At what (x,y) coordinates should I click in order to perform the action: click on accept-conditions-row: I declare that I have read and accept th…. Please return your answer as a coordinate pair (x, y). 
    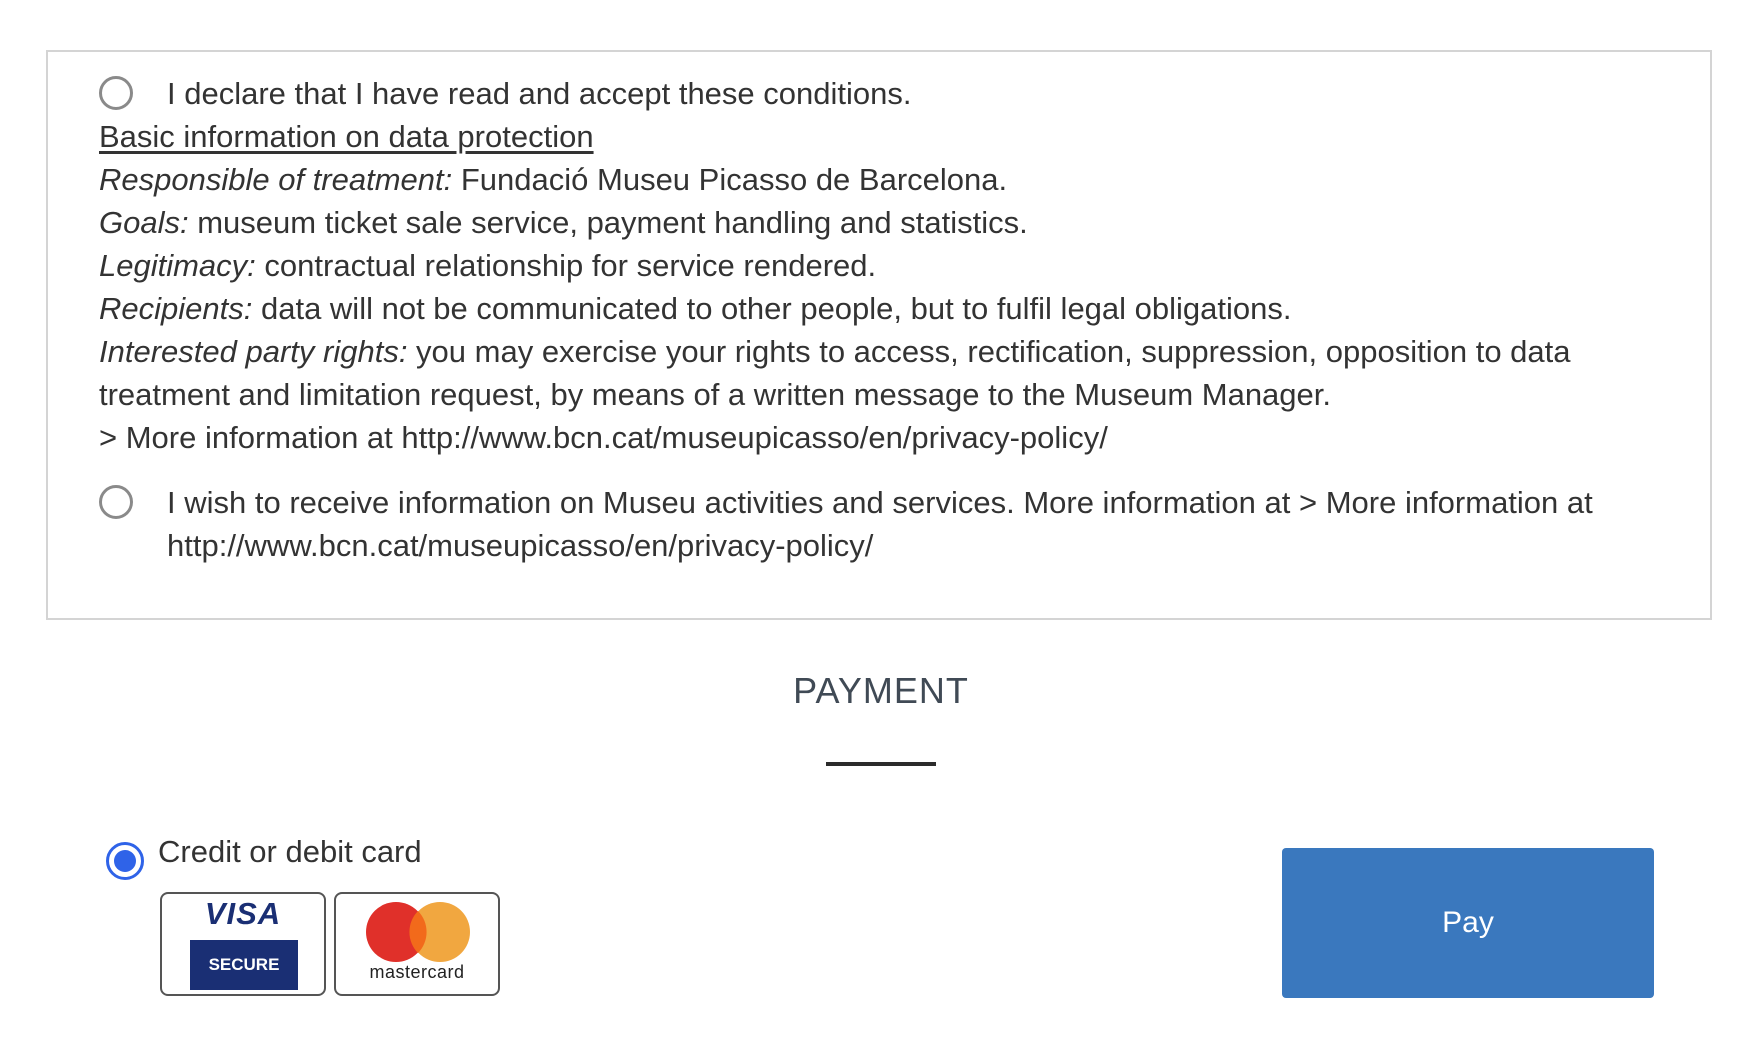
    Looking at the image, I should click on (879, 93).